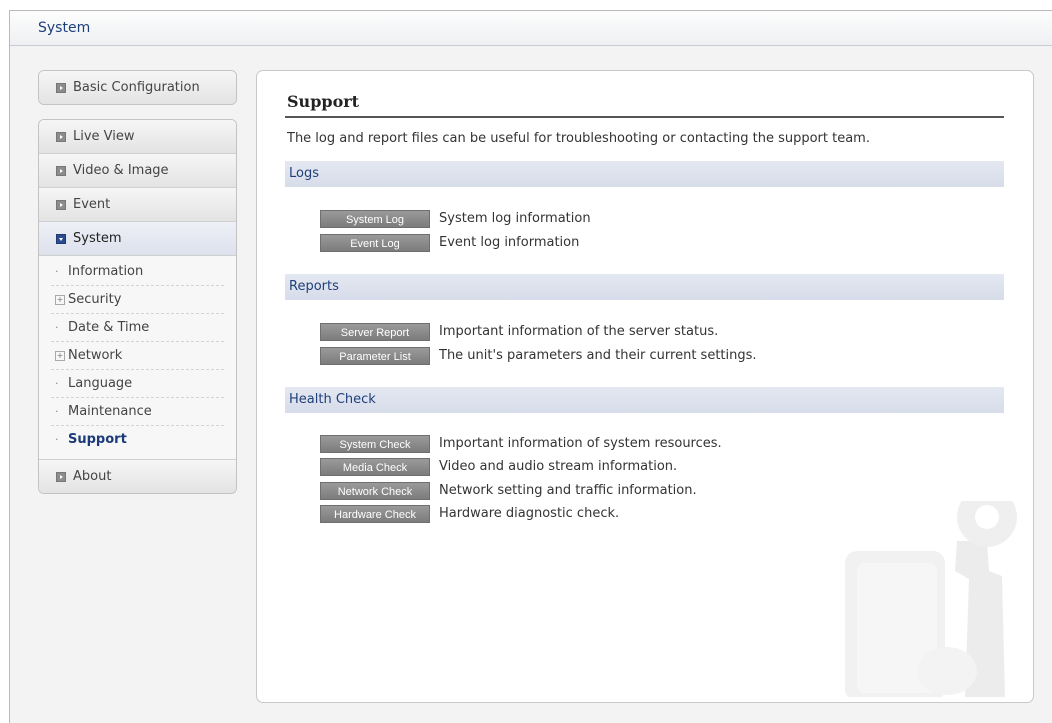  What do you see at coordinates (375, 219) in the screenshot?
I see `system-log-button: System Log` at bounding box center [375, 219].